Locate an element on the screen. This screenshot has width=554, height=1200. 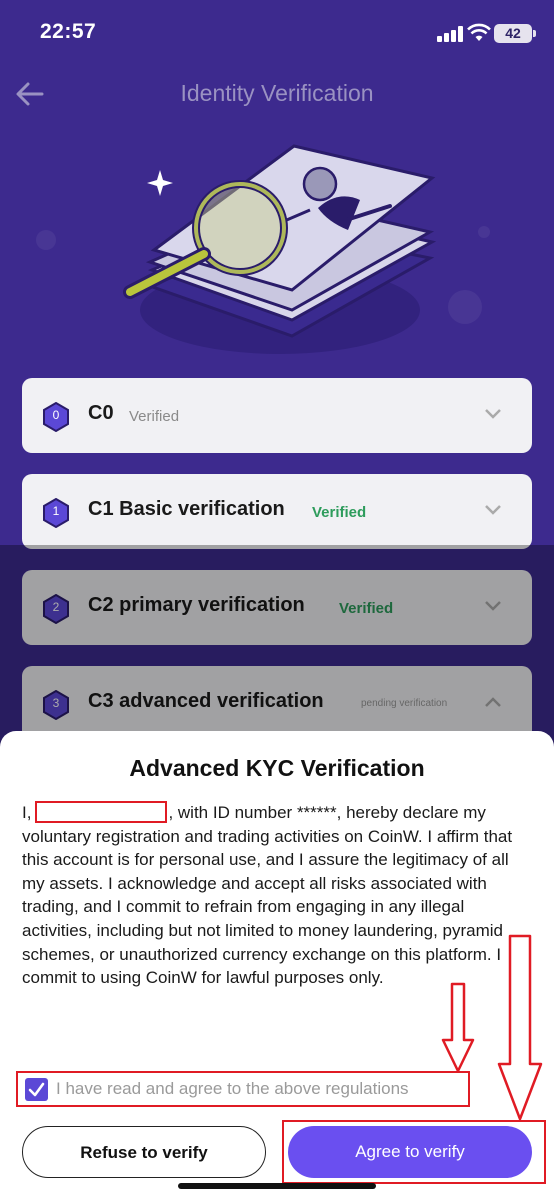
declaration-prefix: I, is located at coordinates (27, 812).